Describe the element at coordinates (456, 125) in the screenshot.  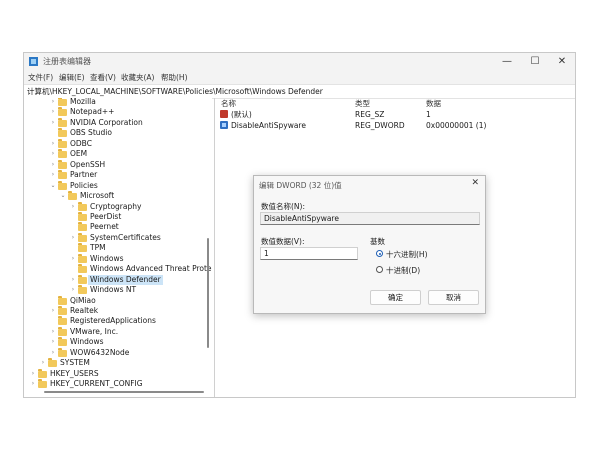
I see `value-data: 0x00000001 (1)` at that location.